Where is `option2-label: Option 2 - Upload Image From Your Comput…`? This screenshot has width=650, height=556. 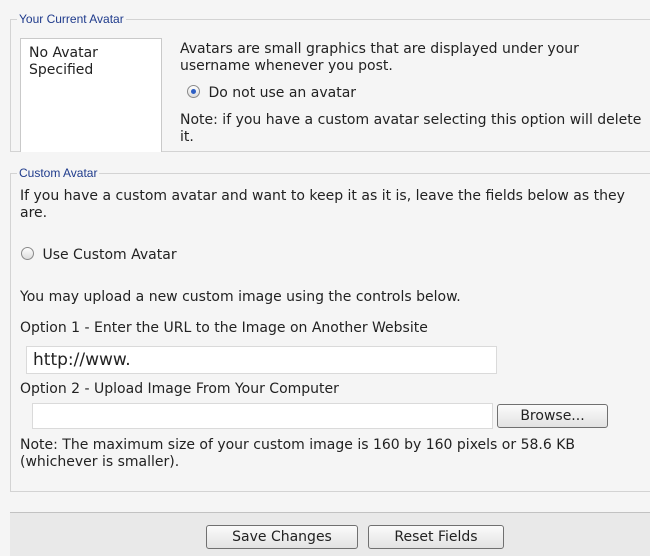 option2-label: Option 2 - Upload Image From Your Comput… is located at coordinates (179, 389).